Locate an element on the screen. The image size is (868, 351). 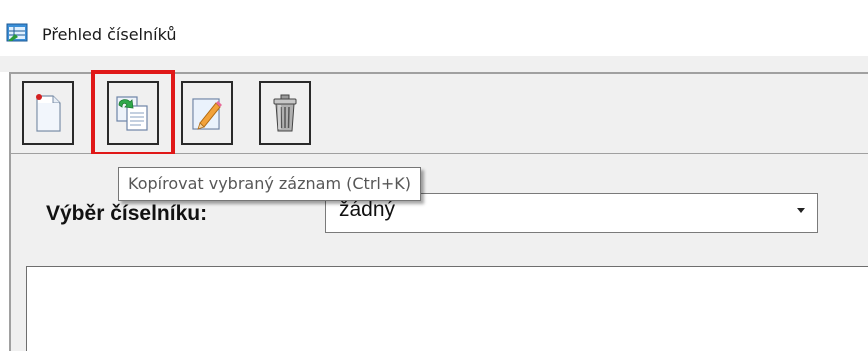
delete-record-button is located at coordinates (285, 113).